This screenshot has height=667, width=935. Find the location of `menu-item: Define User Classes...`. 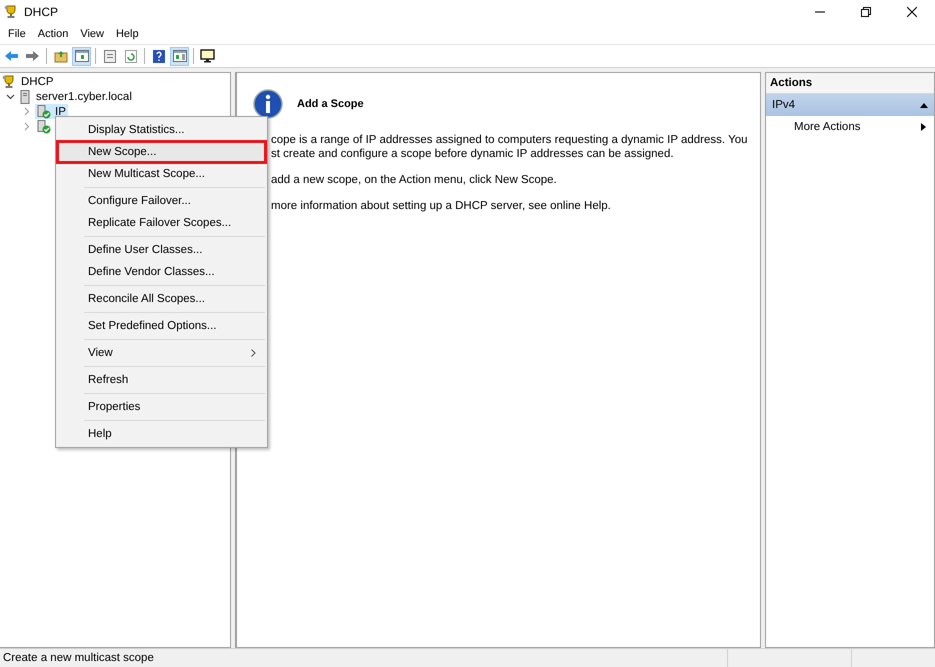

menu-item: Define User Classes... is located at coordinates (161, 250).